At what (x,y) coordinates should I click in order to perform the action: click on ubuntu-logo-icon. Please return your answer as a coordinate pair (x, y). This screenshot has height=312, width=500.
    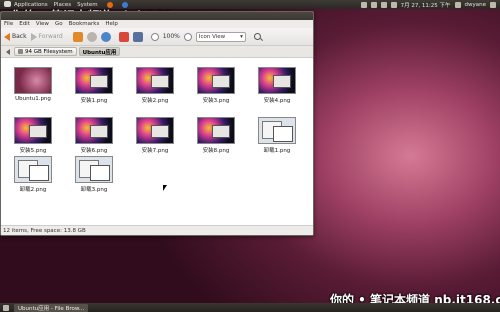
    Looking at the image, I should click on (7, 4).